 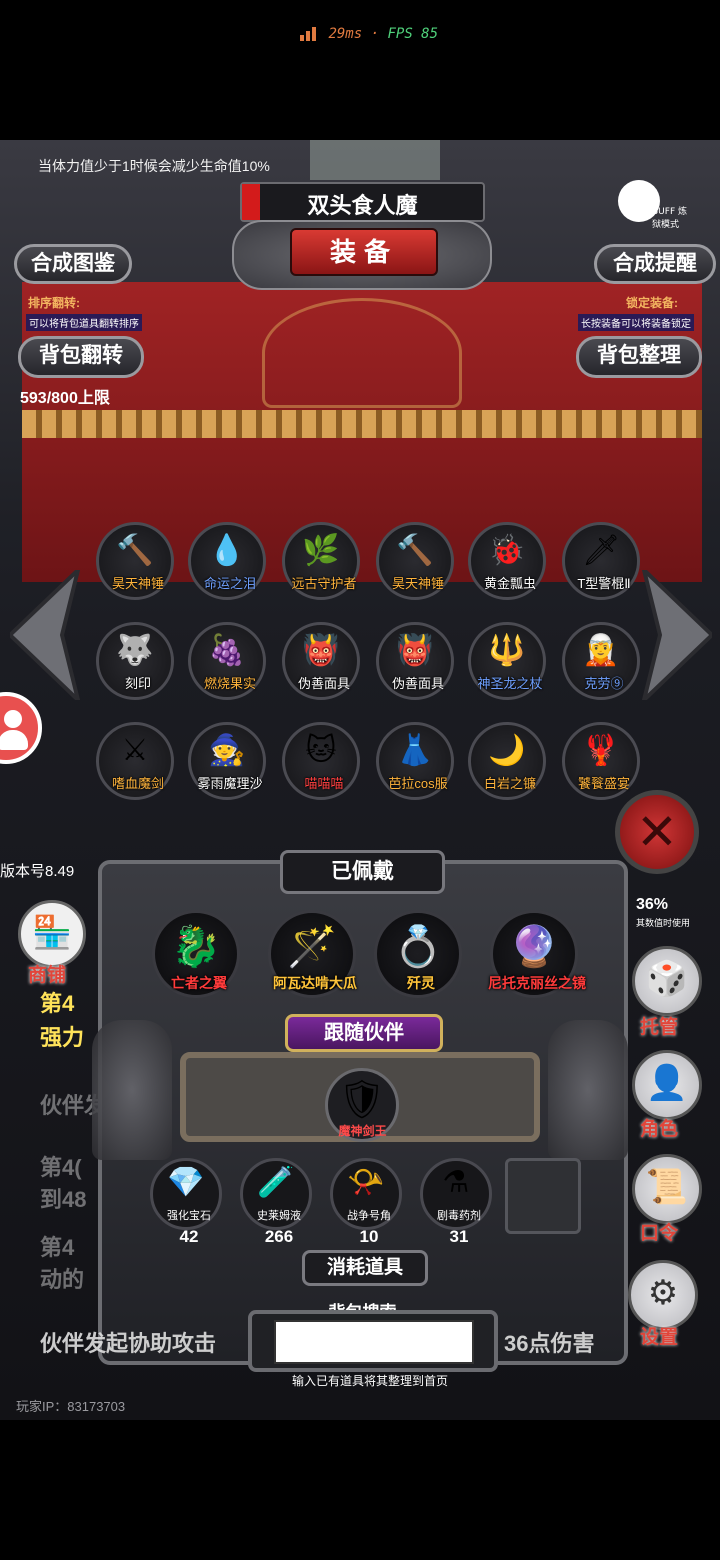 I want to click on settings-label: 设置, so click(x=659, y=1337).